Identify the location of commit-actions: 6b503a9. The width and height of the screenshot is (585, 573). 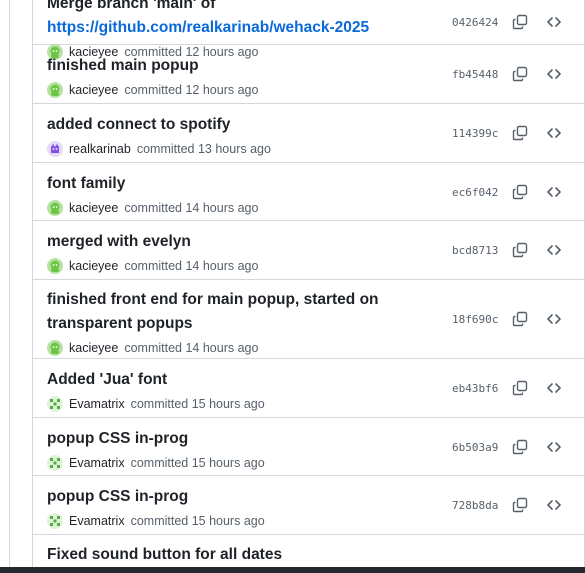
(509, 447).